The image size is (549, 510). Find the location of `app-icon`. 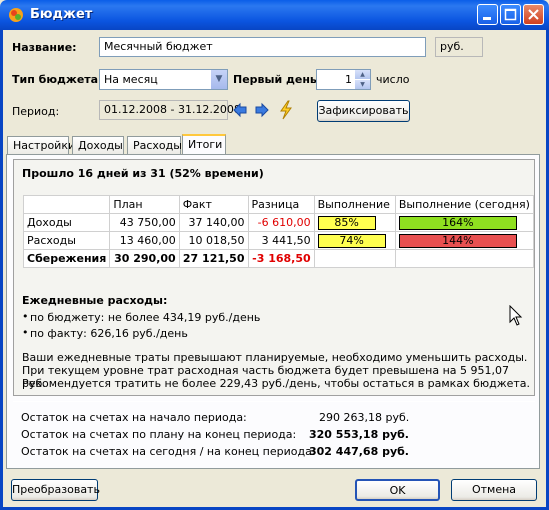

app-icon is located at coordinates (16, 15).